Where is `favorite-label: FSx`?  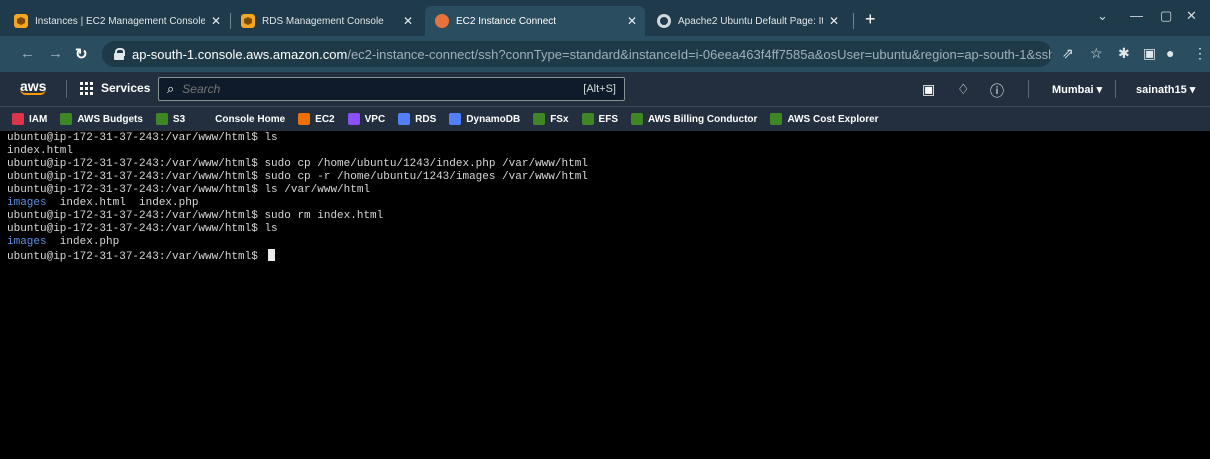 favorite-label: FSx is located at coordinates (559, 119).